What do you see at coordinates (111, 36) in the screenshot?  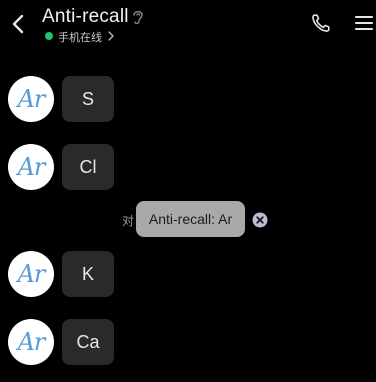 I see `chevron-right-icon` at bounding box center [111, 36].